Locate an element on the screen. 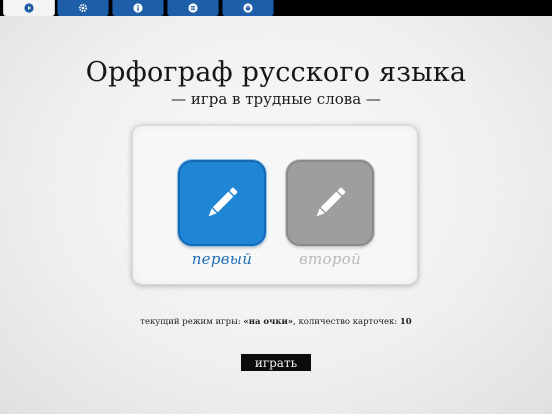 The height and width of the screenshot is (414, 552). info-icon is located at coordinates (138, 8).